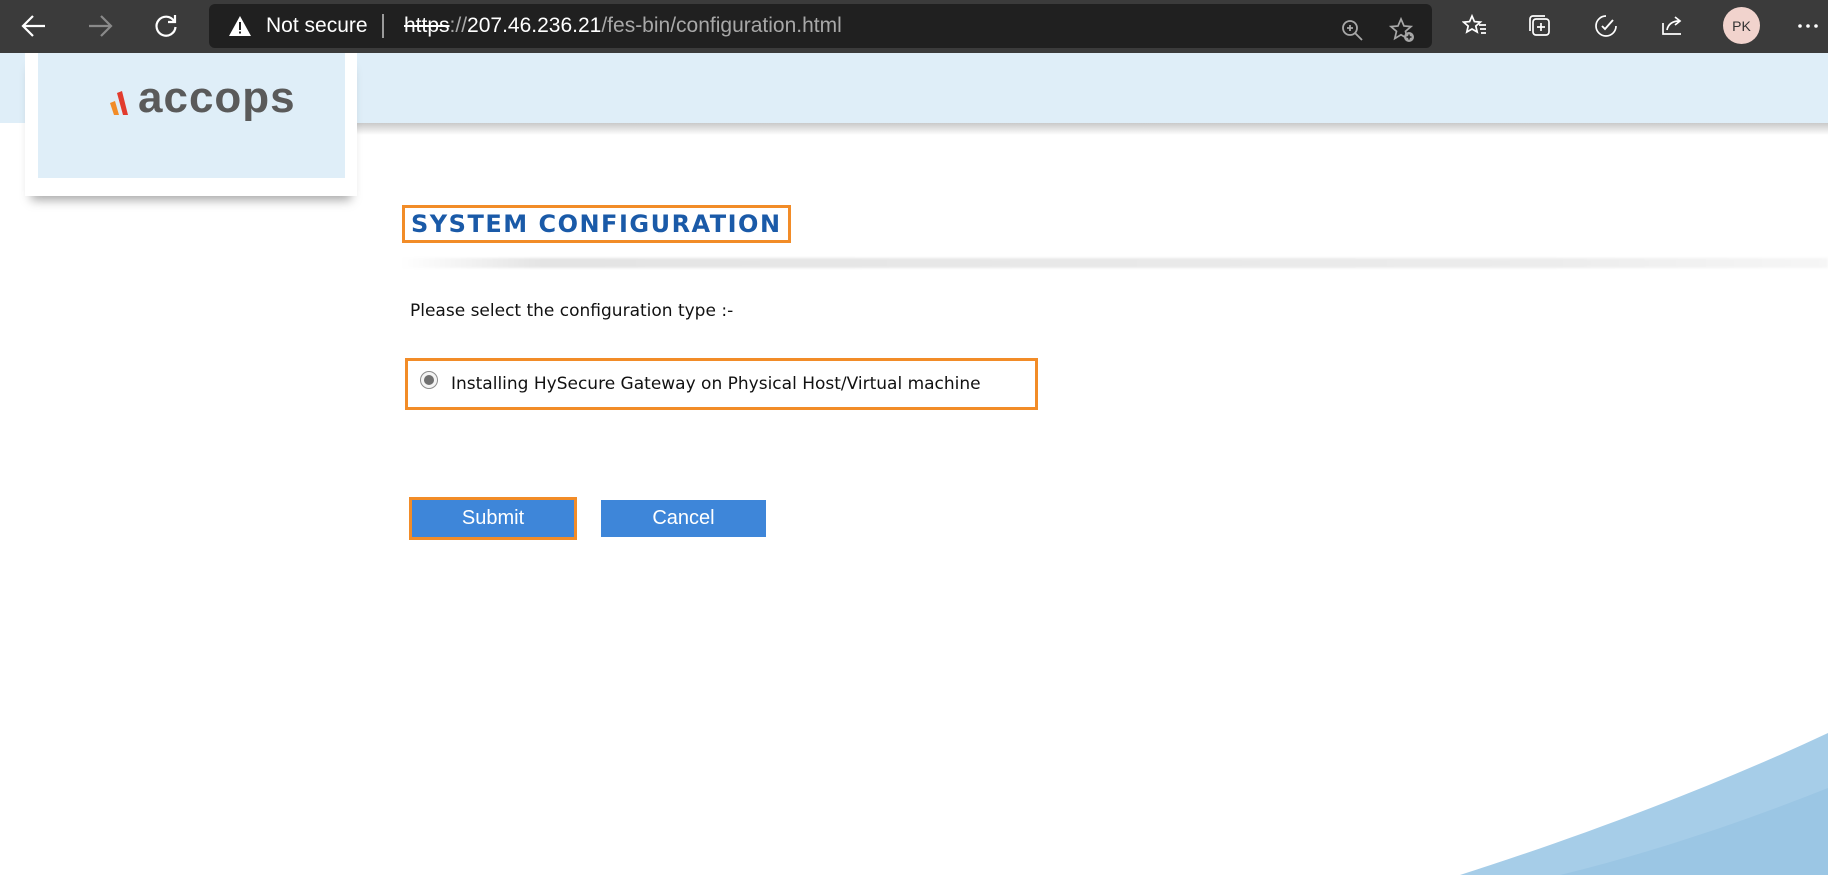  I want to click on forward-icon, so click(100, 26).